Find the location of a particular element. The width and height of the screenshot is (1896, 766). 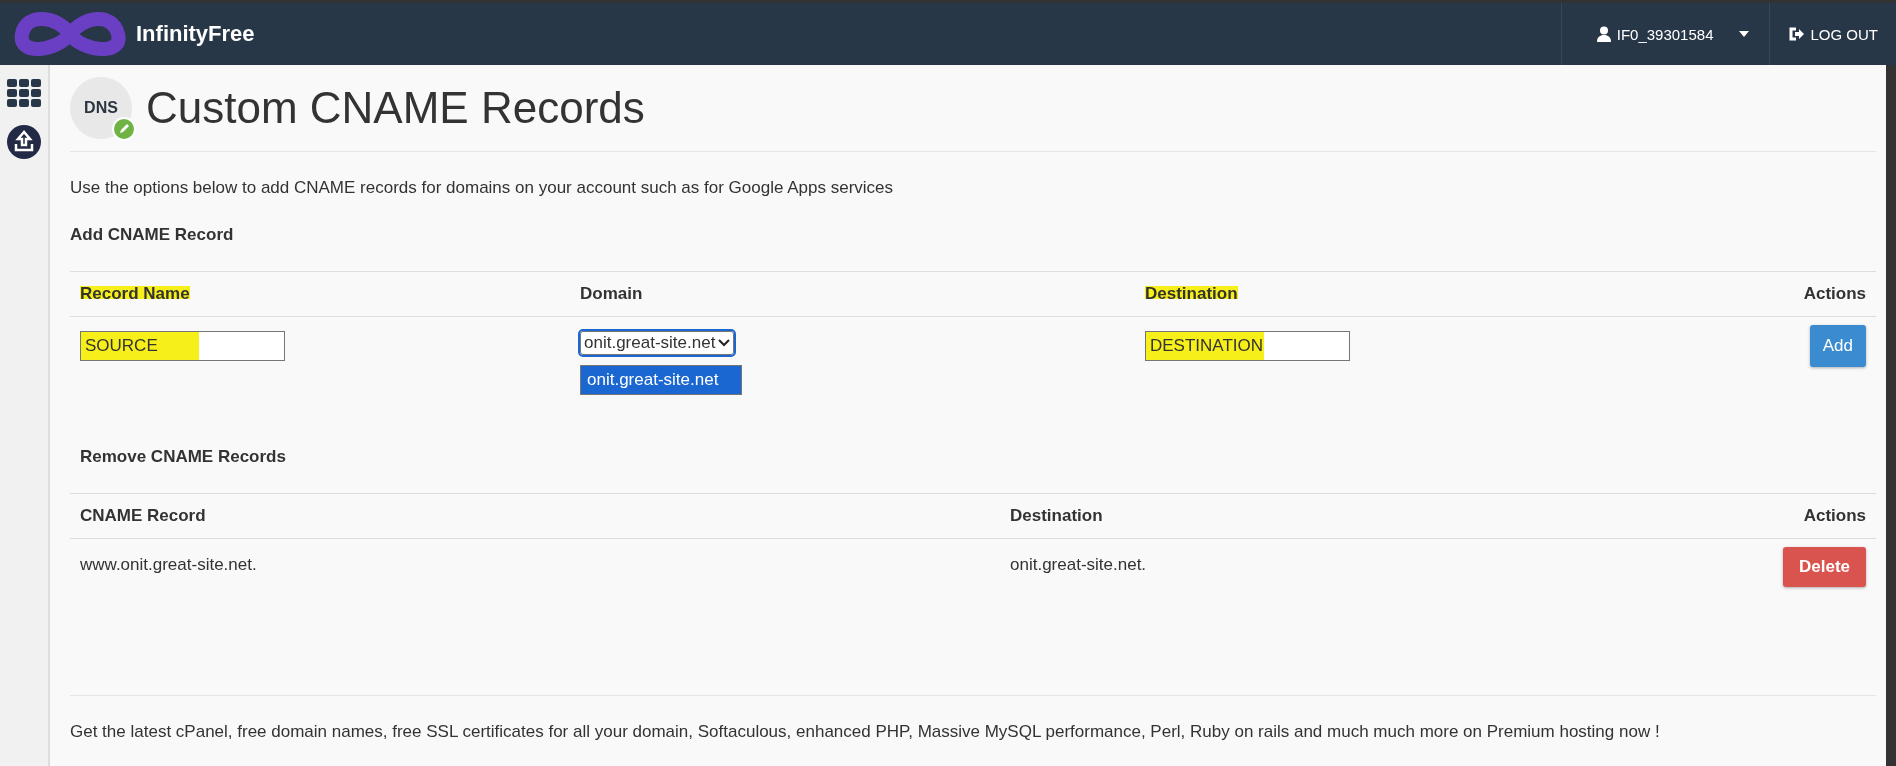

table-cell: www.onit.great-site.net. is located at coordinates (168, 564).